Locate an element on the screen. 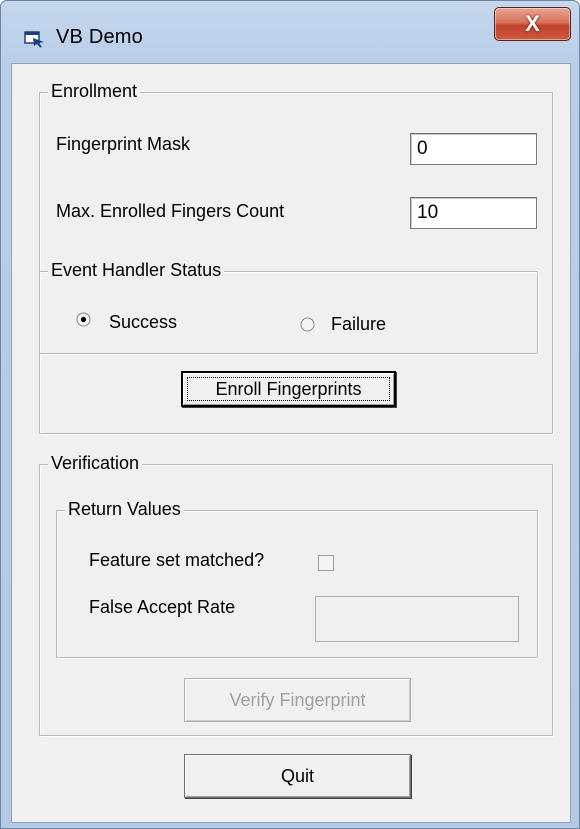  success-radio is located at coordinates (83, 319).